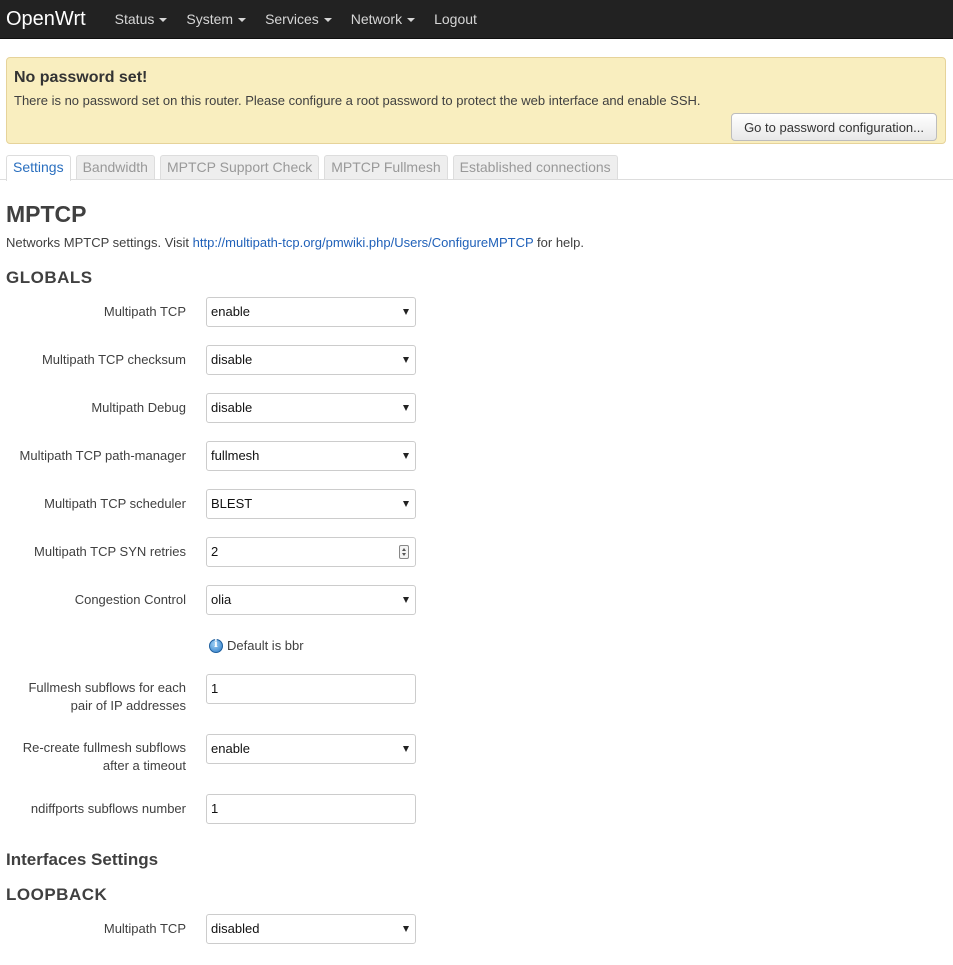  What do you see at coordinates (455, 19) in the screenshot?
I see `nav-logout: Logout` at bounding box center [455, 19].